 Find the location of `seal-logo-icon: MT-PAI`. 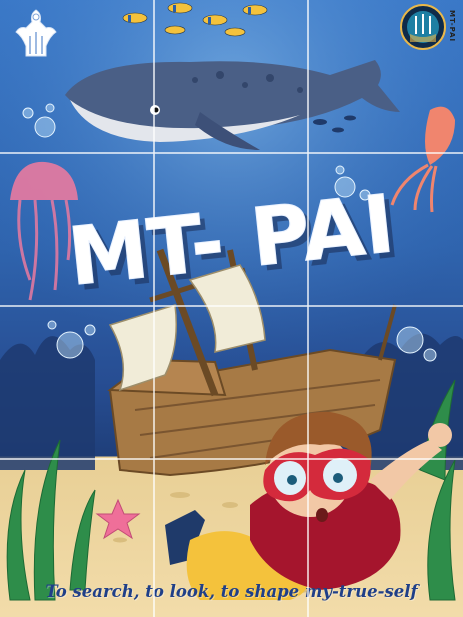

seal-logo-icon: MT-PAI is located at coordinates (429, 31).